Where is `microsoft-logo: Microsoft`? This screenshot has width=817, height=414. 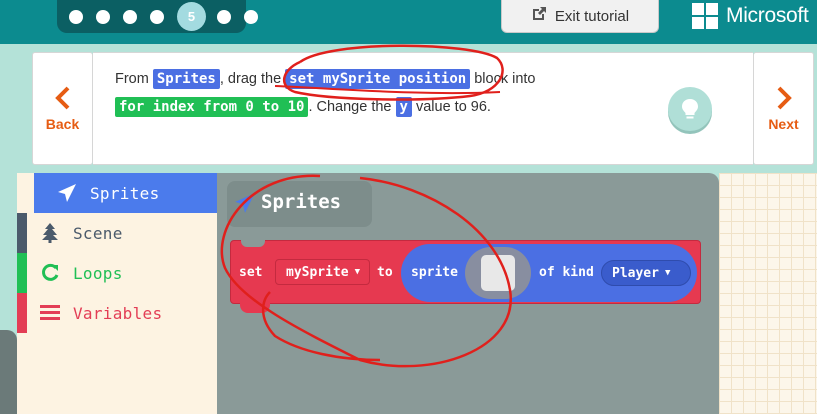
microsoft-logo: Microsoft is located at coordinates (750, 16).